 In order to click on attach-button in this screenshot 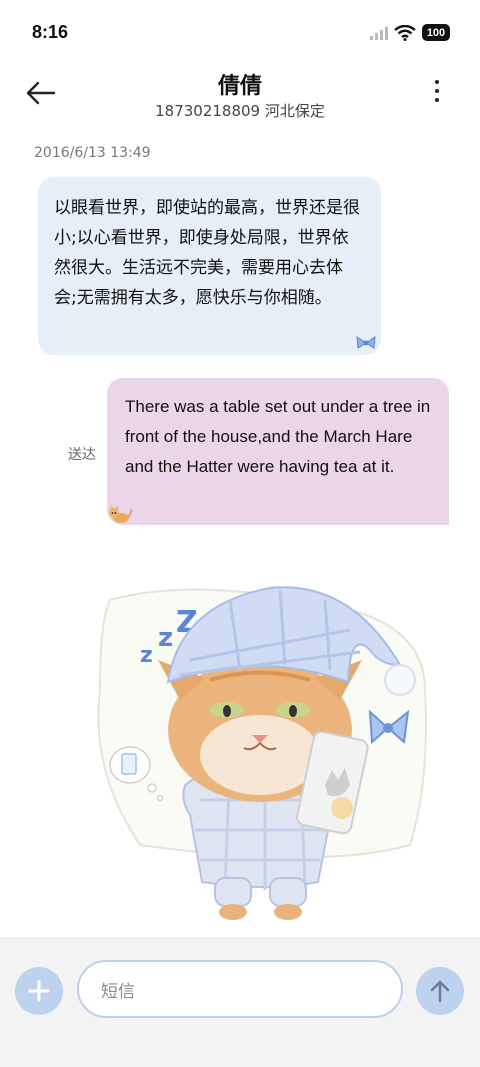, I will do `click(39, 991)`.